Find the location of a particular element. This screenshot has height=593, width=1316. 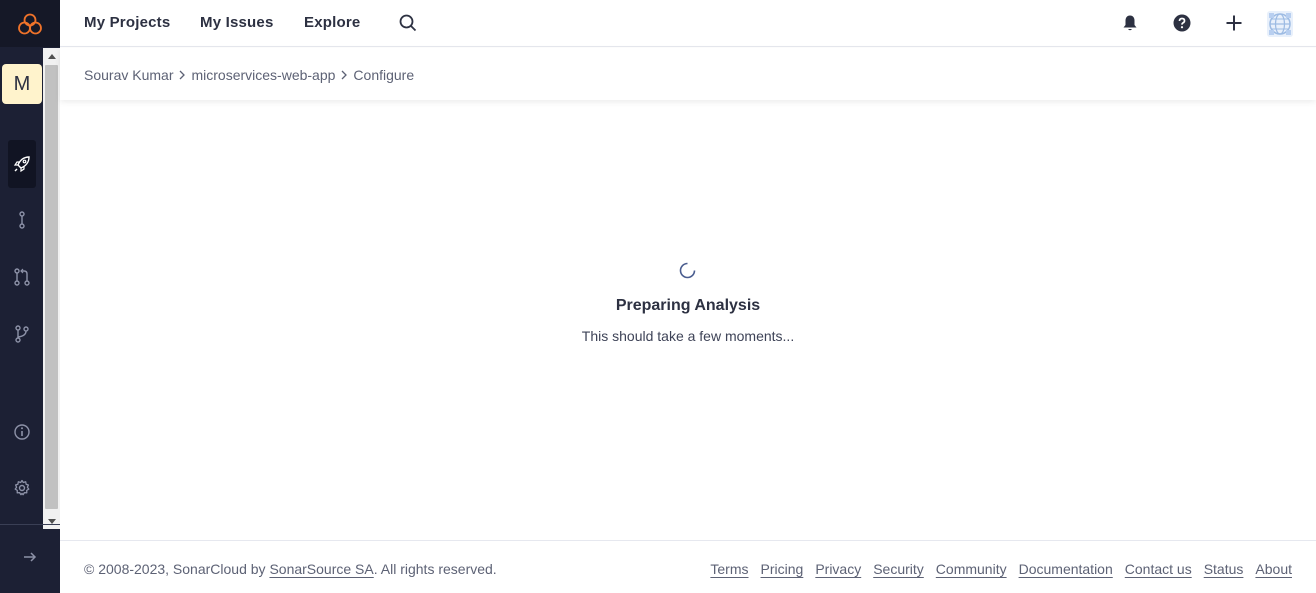

copyright-prefix: © 2008-2023, SonarCloud by is located at coordinates (177, 569).